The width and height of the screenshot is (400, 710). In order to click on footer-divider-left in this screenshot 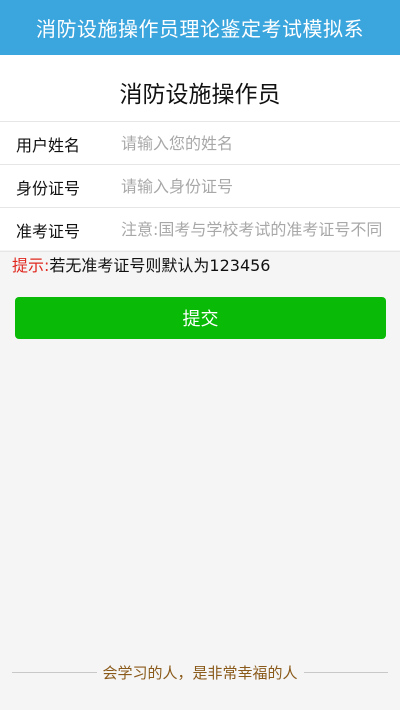, I will do `click(54, 672)`.